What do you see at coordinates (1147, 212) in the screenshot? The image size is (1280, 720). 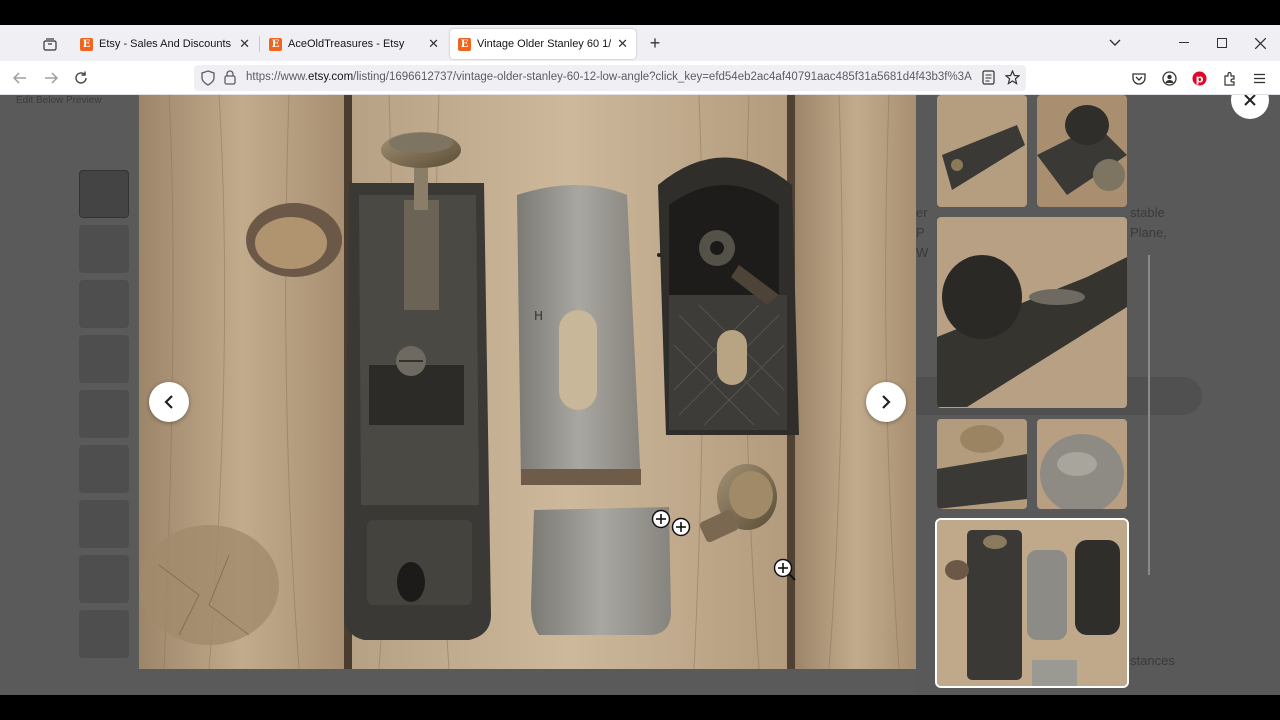 I see `background-text: stable` at bounding box center [1147, 212].